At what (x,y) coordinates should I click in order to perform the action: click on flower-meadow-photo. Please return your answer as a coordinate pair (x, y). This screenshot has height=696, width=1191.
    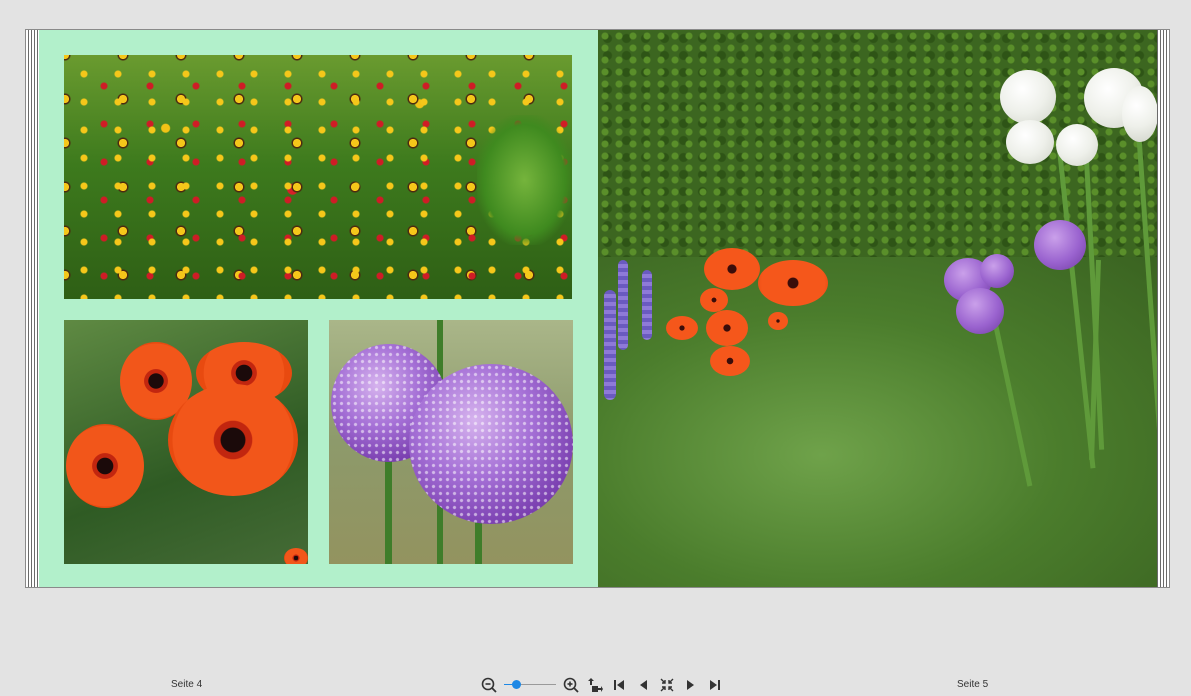
    Looking at the image, I should click on (318, 177).